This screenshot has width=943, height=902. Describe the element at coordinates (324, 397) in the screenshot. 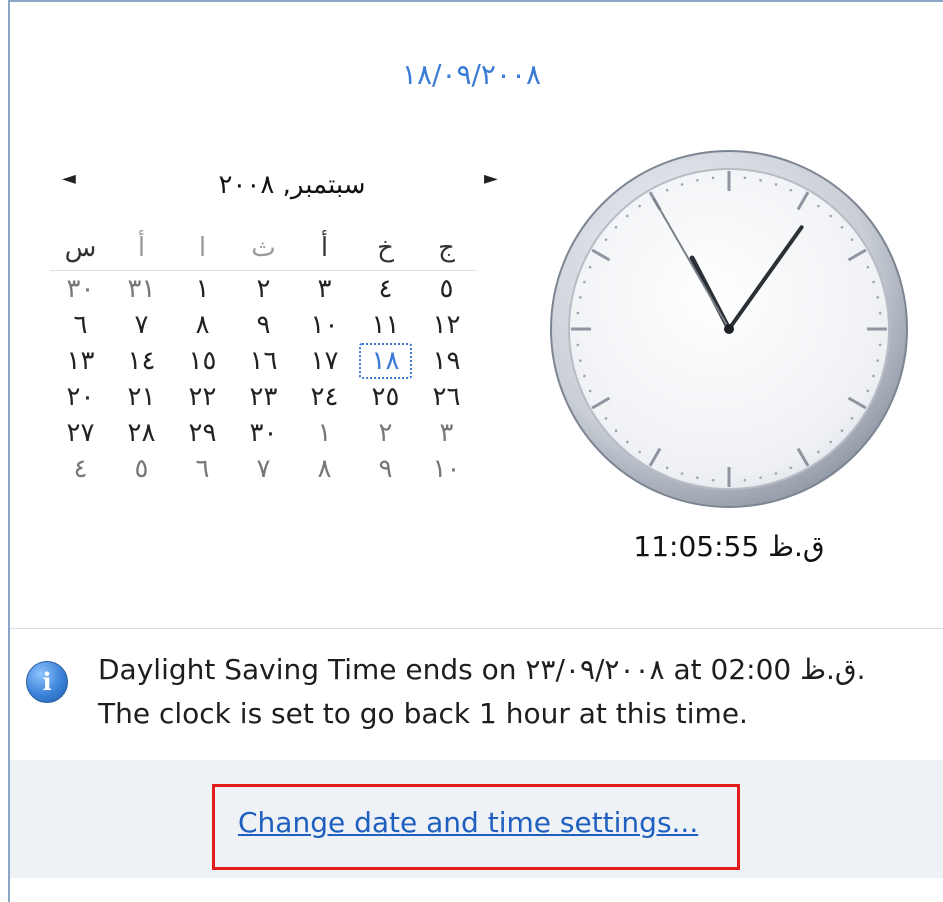

I see `calendar-day: ٢٤` at that location.